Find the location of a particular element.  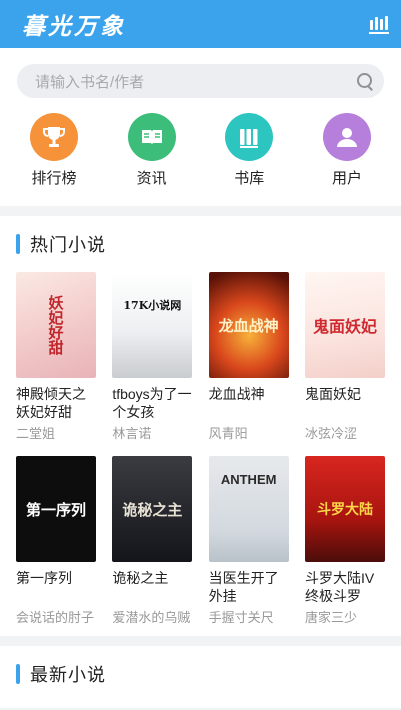

nav-ranking: 排行榜 is located at coordinates (54, 150).